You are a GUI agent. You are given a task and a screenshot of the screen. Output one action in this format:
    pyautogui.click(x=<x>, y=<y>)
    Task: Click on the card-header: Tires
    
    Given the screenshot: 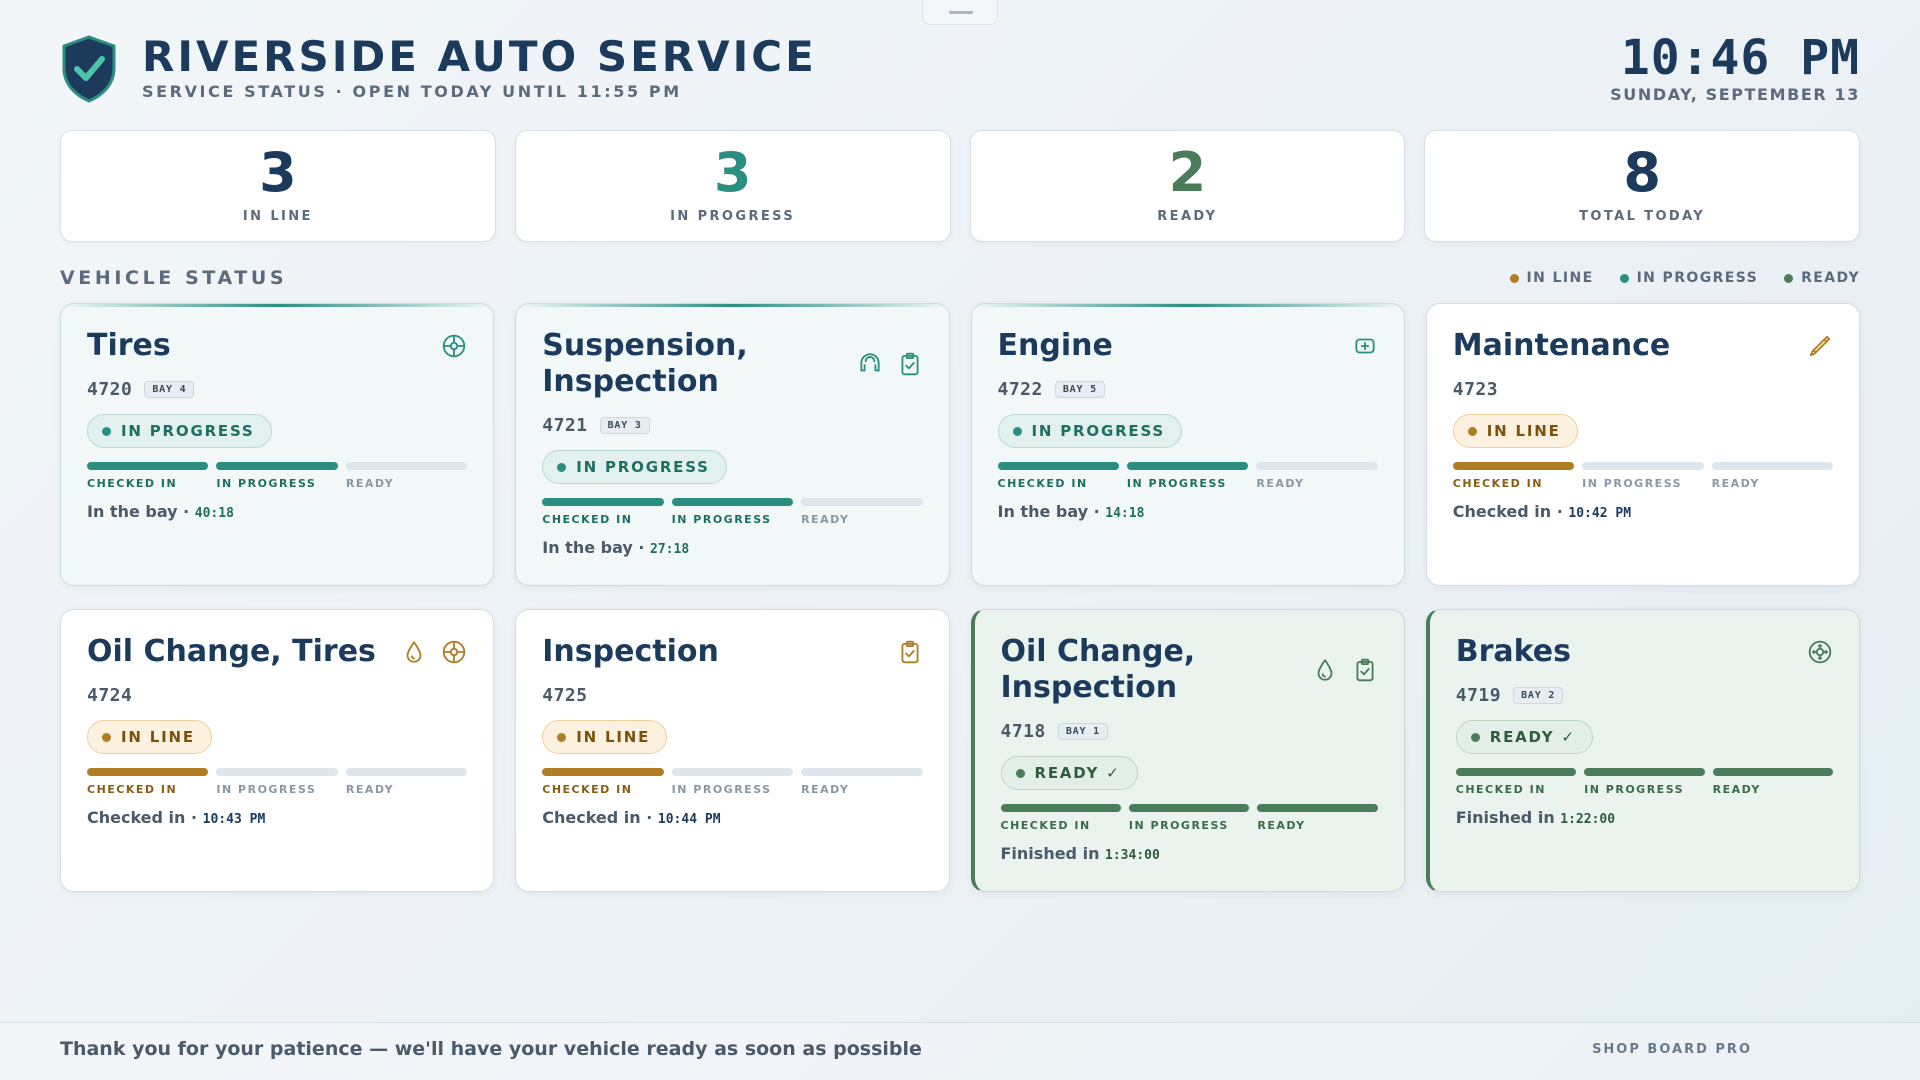 What is the action you would take?
    pyautogui.click(x=277, y=346)
    